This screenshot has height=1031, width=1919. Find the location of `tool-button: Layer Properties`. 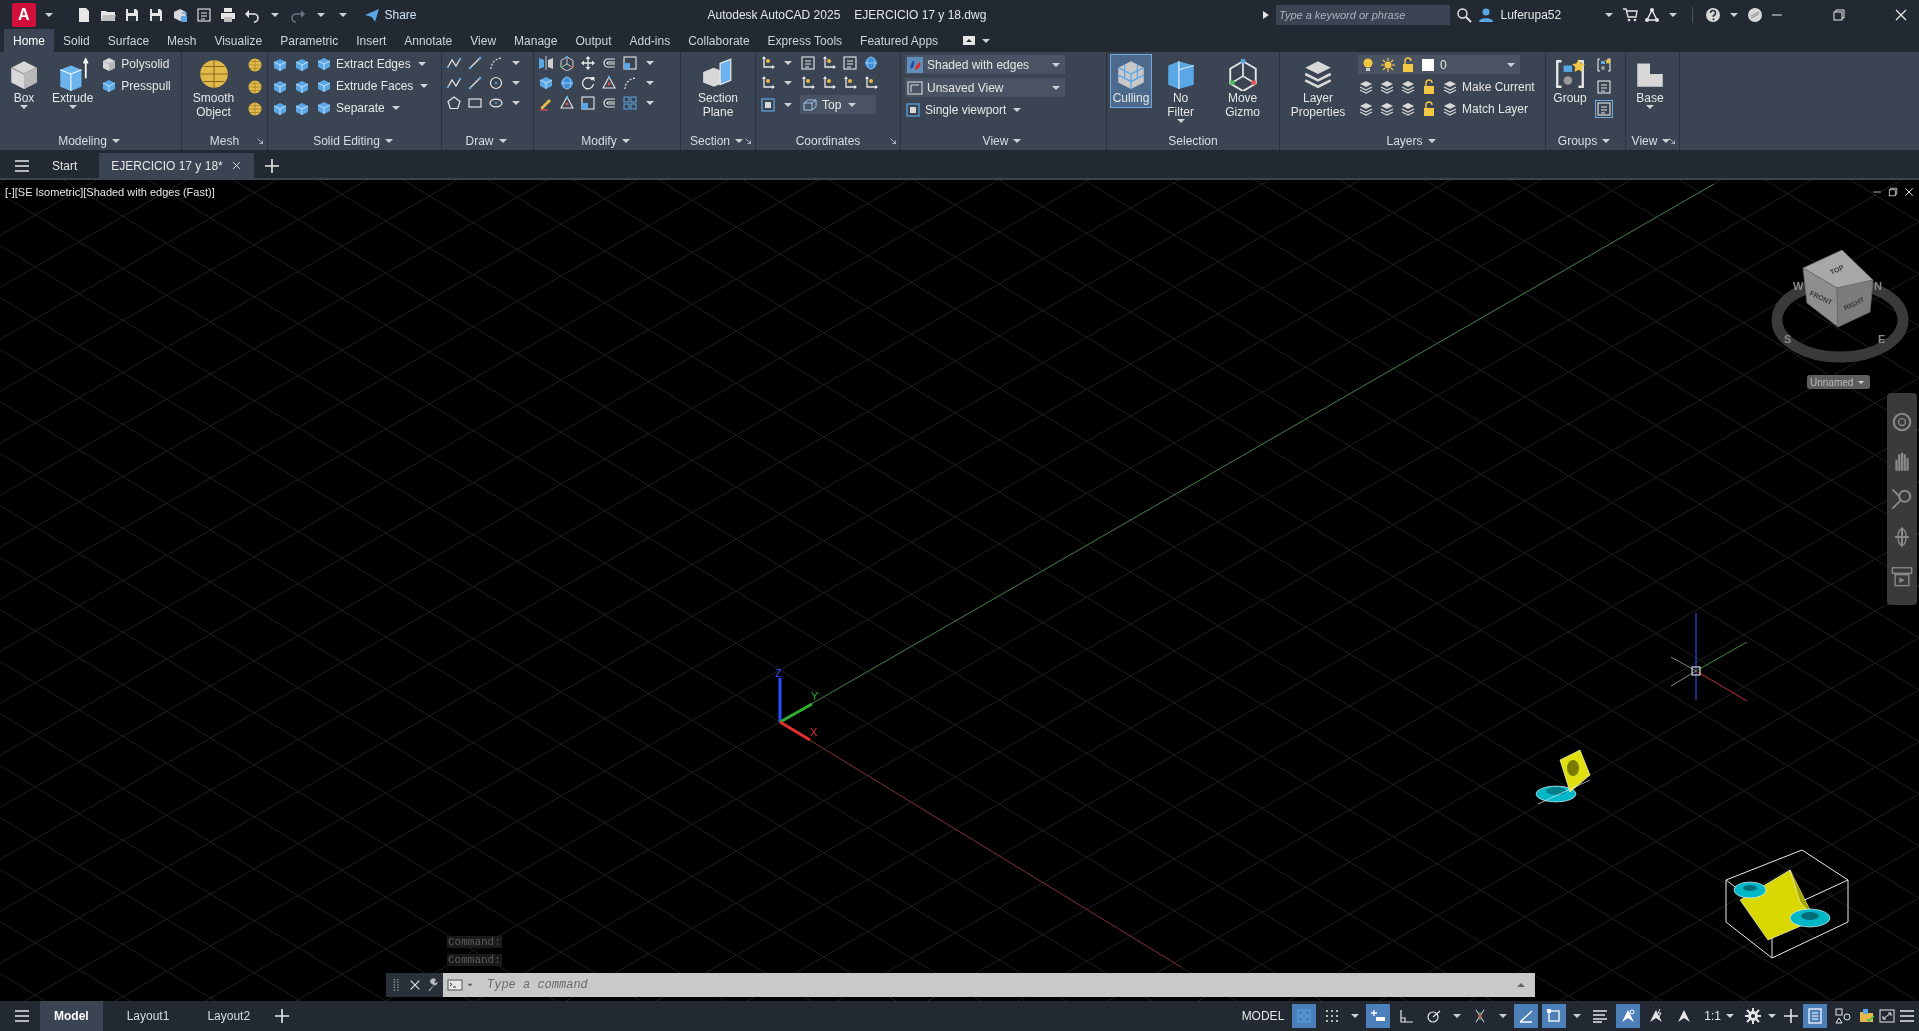

tool-button: Layer Properties is located at coordinates (1318, 88).